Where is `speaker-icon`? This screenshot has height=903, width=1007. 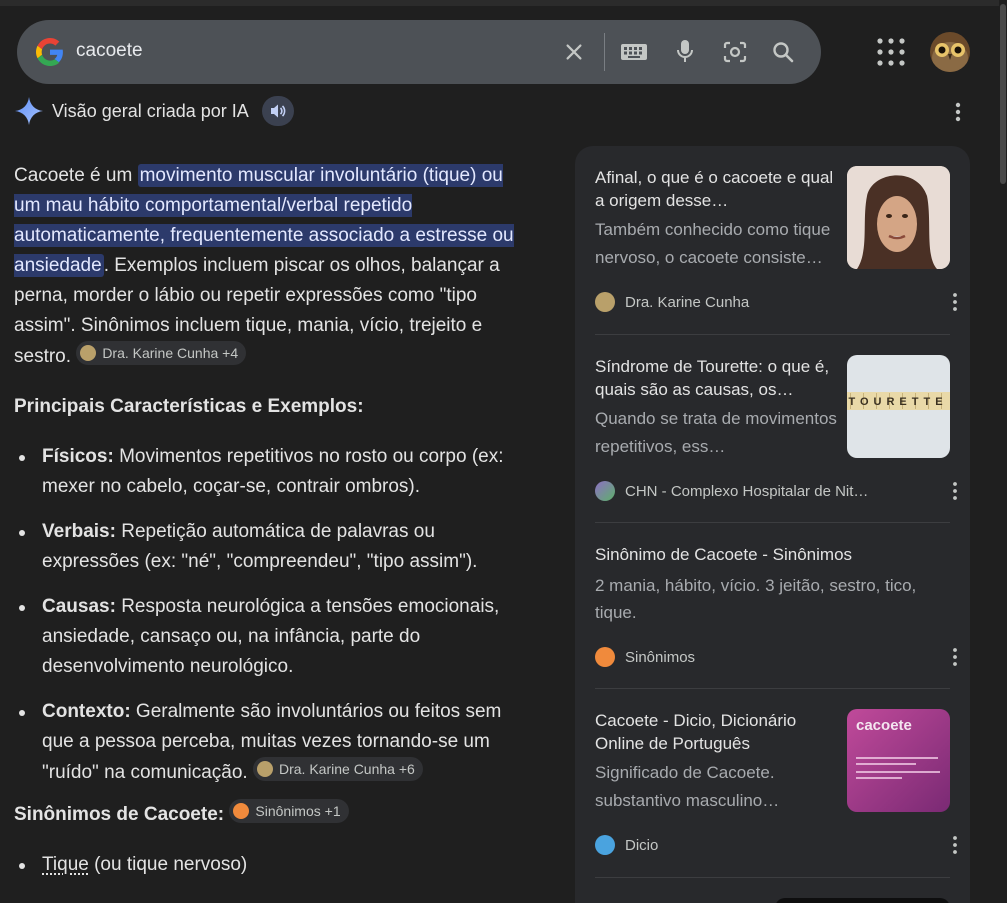
speaker-icon is located at coordinates (278, 111).